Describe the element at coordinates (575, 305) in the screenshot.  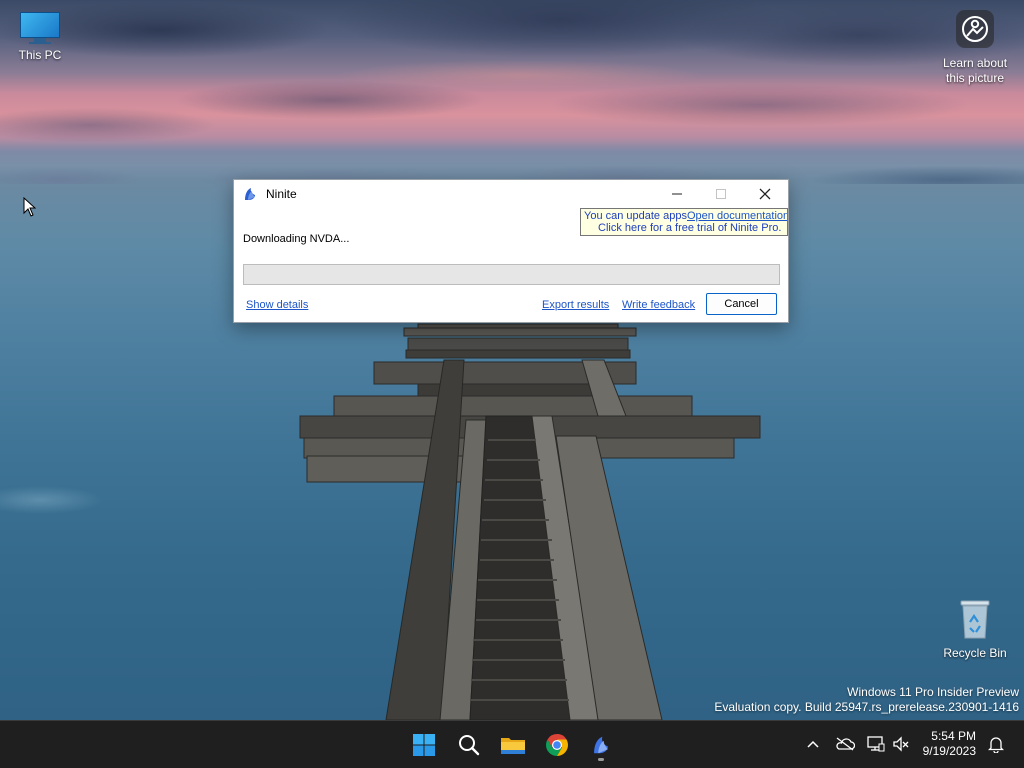
I see `export-results-link: Export results` at that location.